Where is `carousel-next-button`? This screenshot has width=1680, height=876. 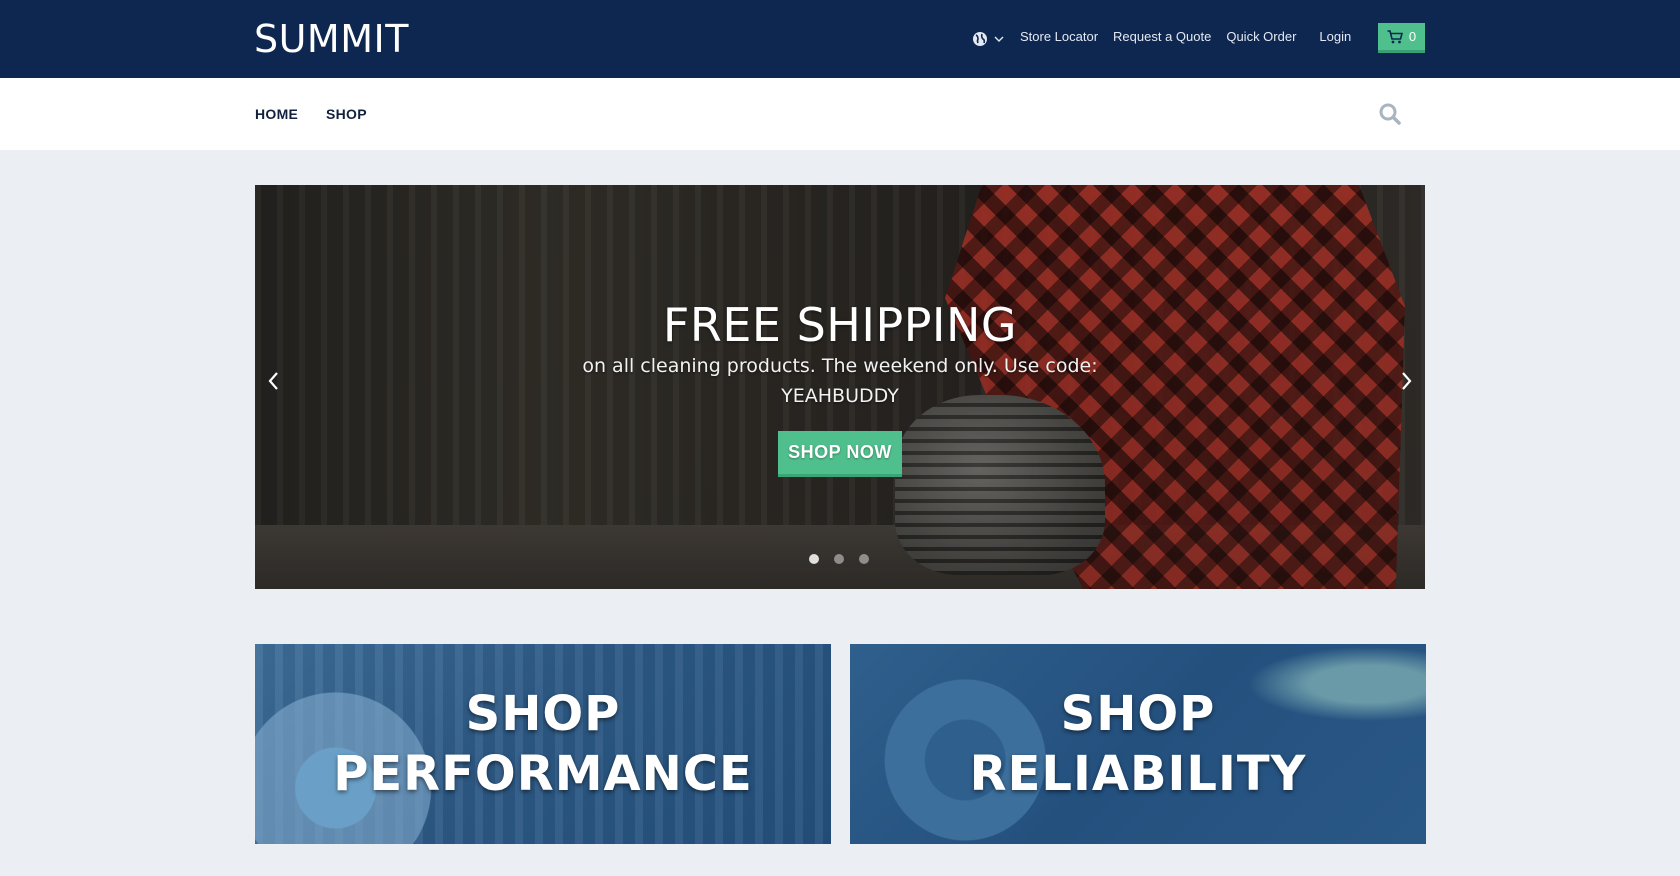
carousel-next-button is located at coordinates (1406, 381).